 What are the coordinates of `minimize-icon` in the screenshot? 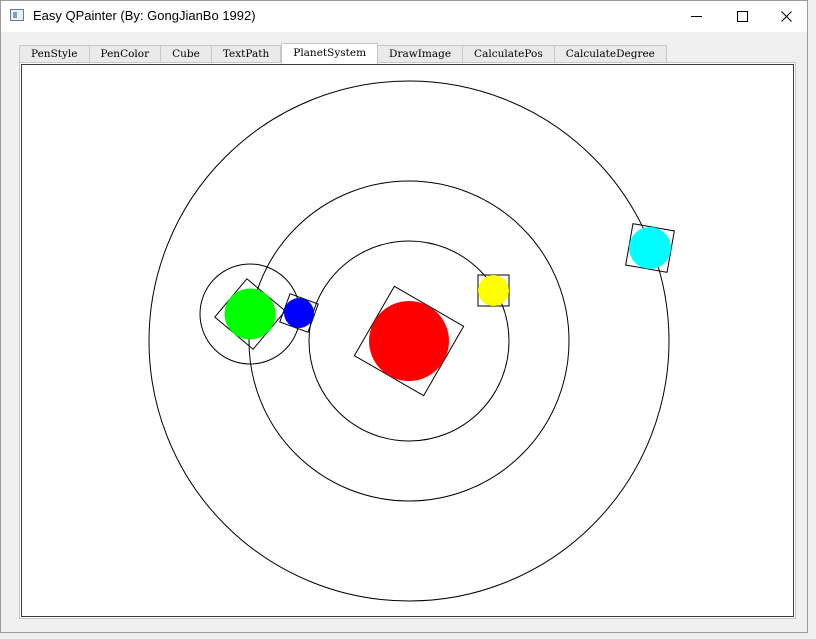 It's located at (696, 16).